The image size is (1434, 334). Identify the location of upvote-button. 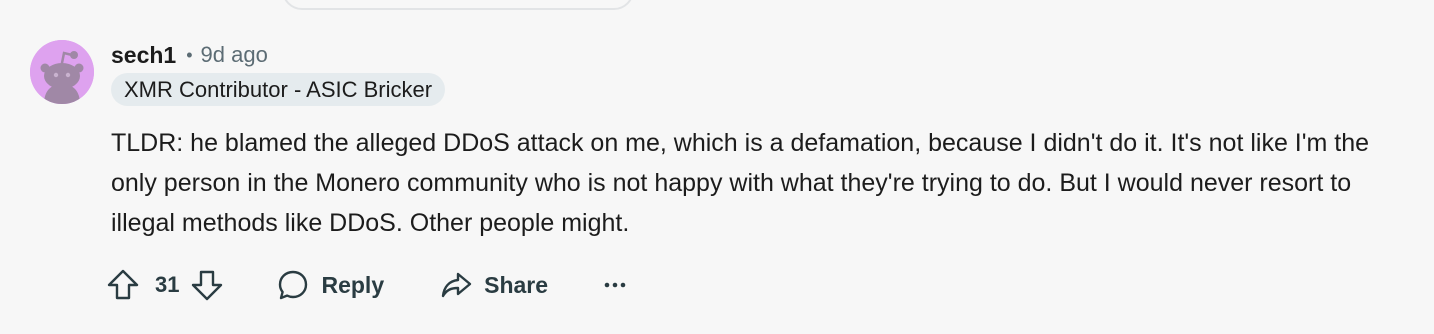
(123, 285).